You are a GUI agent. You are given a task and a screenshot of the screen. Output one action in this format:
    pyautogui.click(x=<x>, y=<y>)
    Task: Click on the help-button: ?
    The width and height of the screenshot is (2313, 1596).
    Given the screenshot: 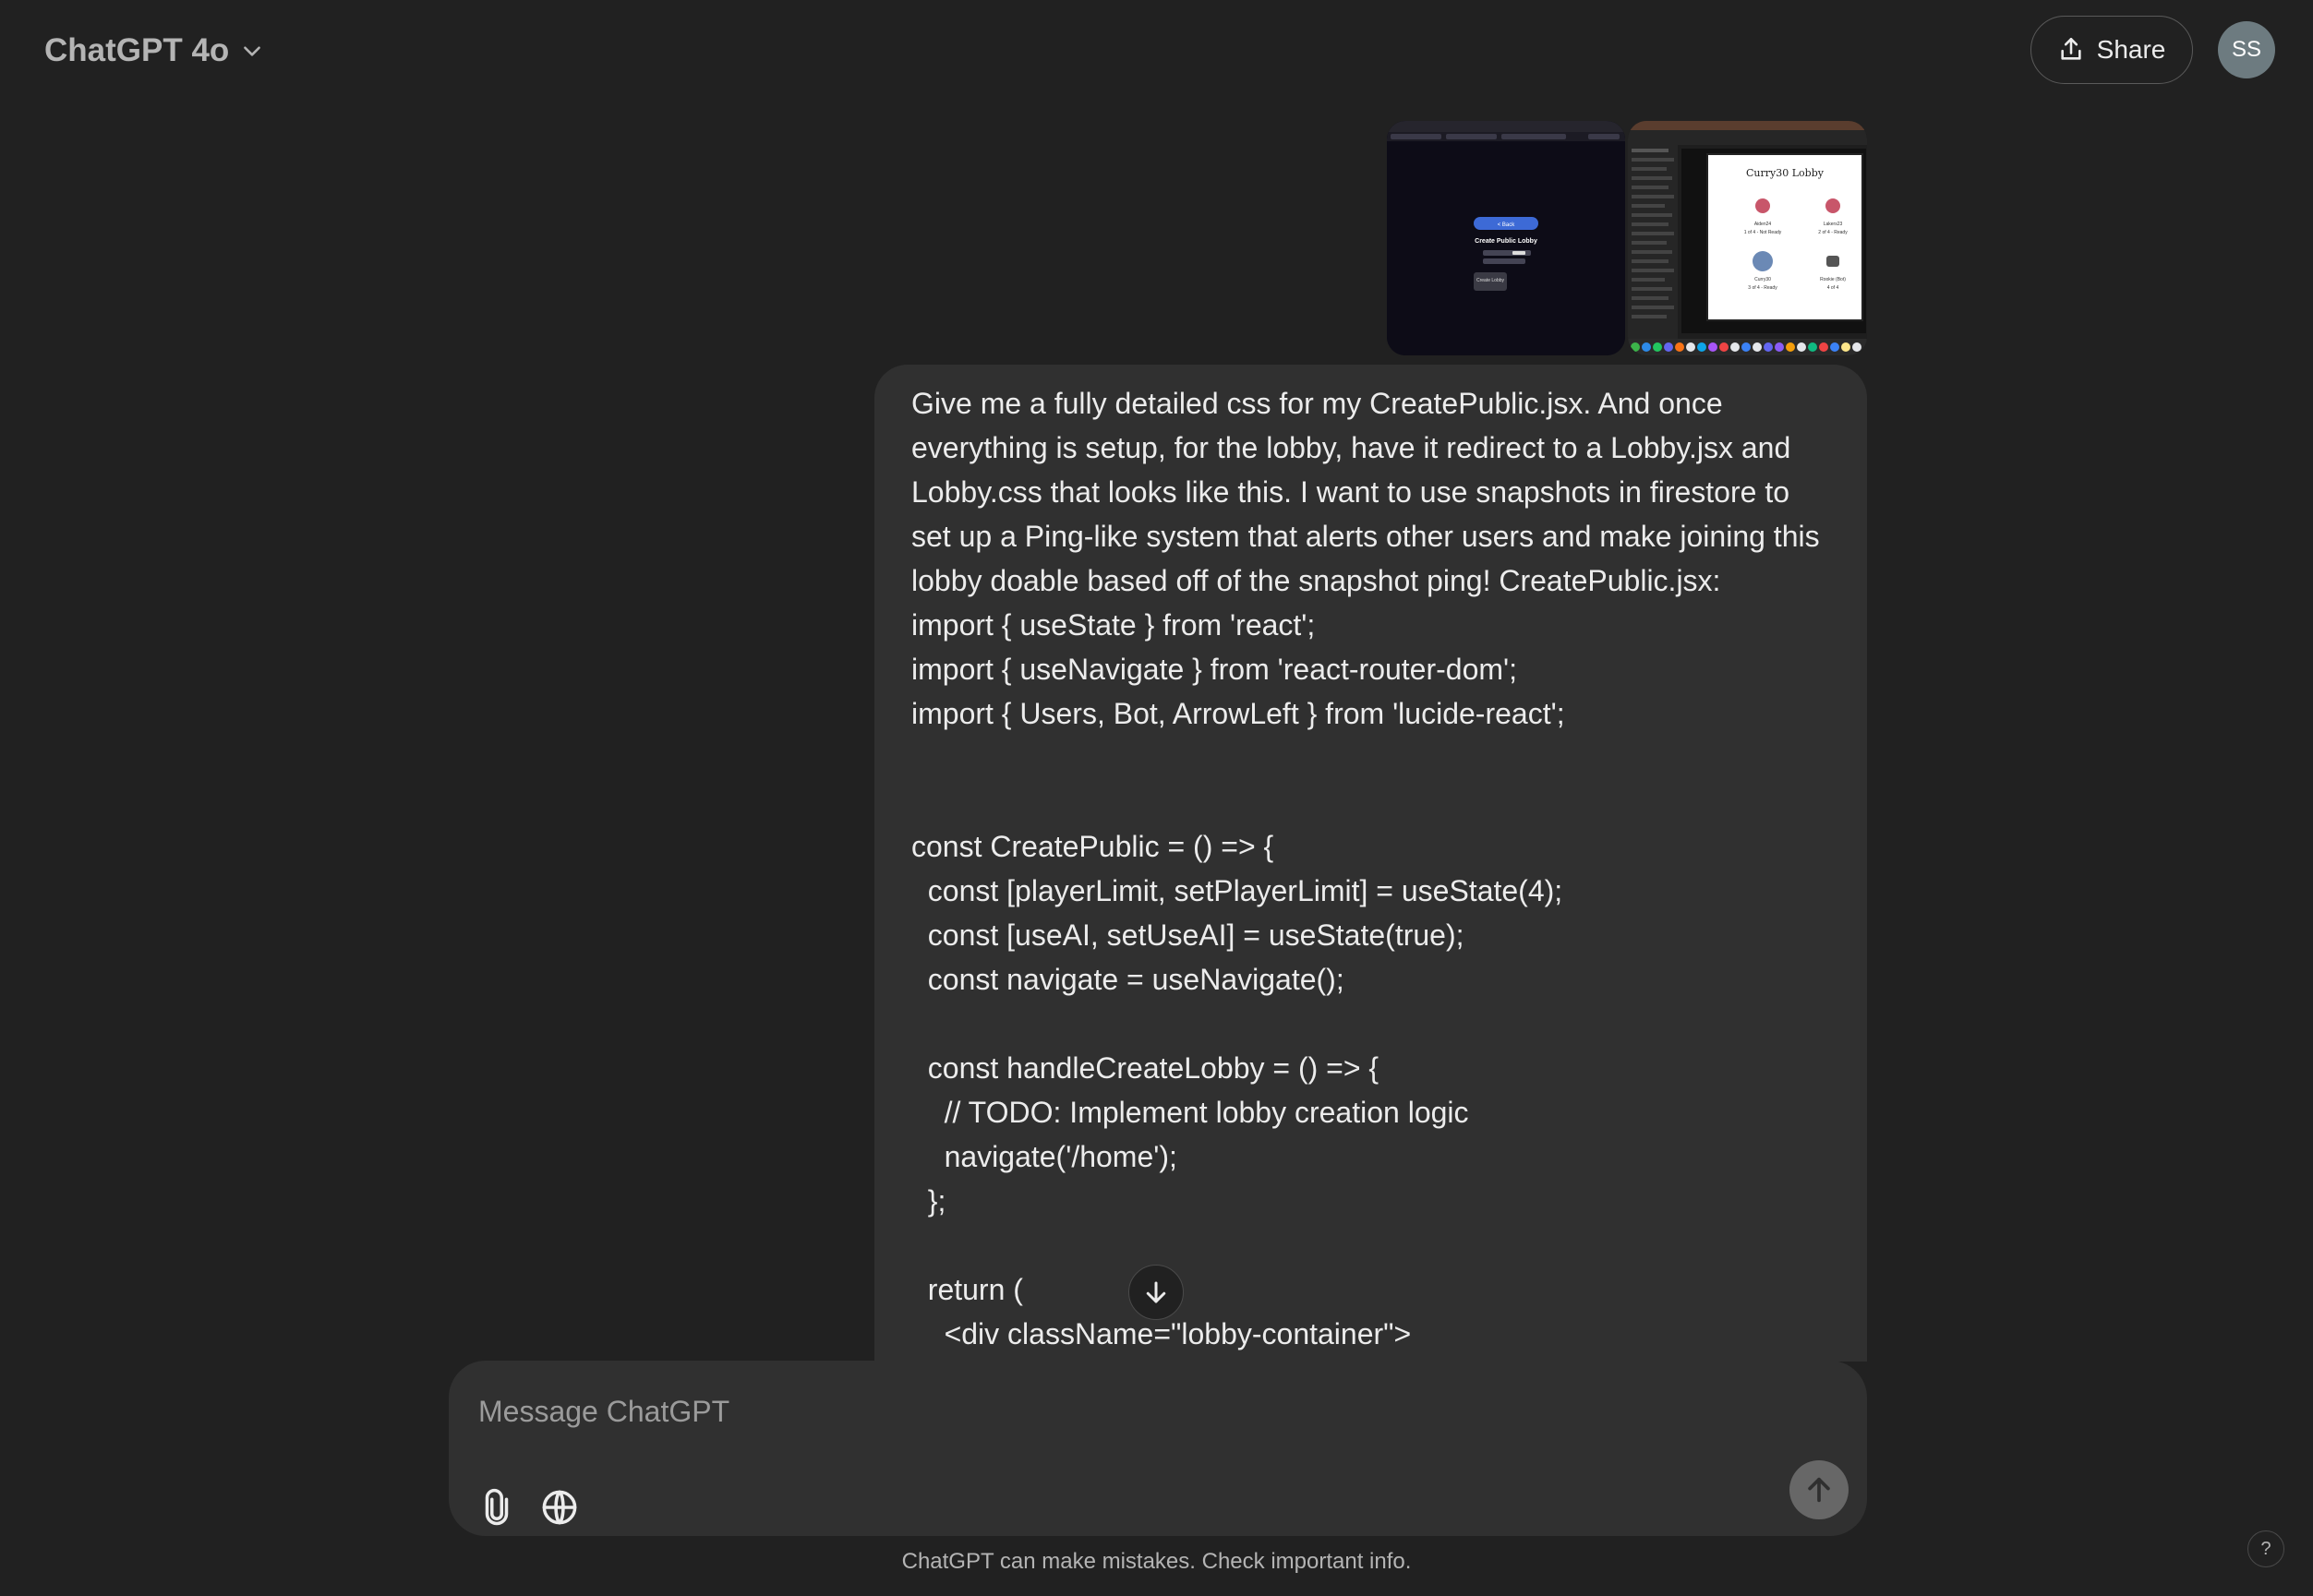 What is the action you would take?
    pyautogui.click(x=2265, y=1548)
    